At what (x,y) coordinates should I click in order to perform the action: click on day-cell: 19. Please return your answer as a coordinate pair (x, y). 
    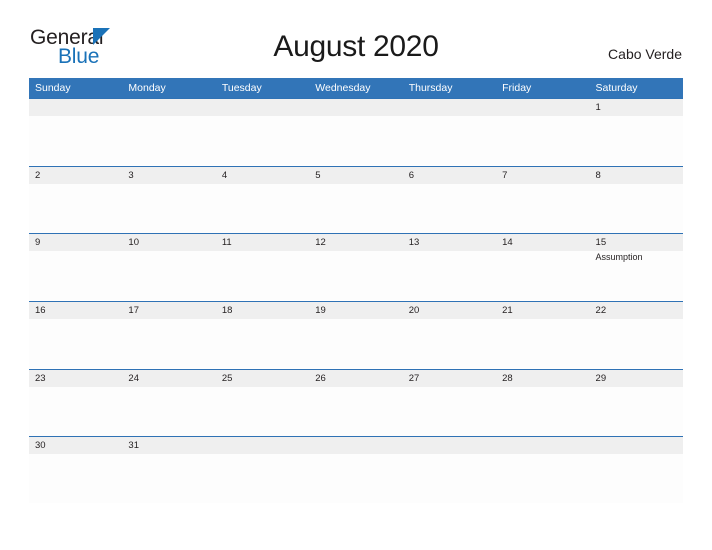
    Looking at the image, I should click on (355, 310).